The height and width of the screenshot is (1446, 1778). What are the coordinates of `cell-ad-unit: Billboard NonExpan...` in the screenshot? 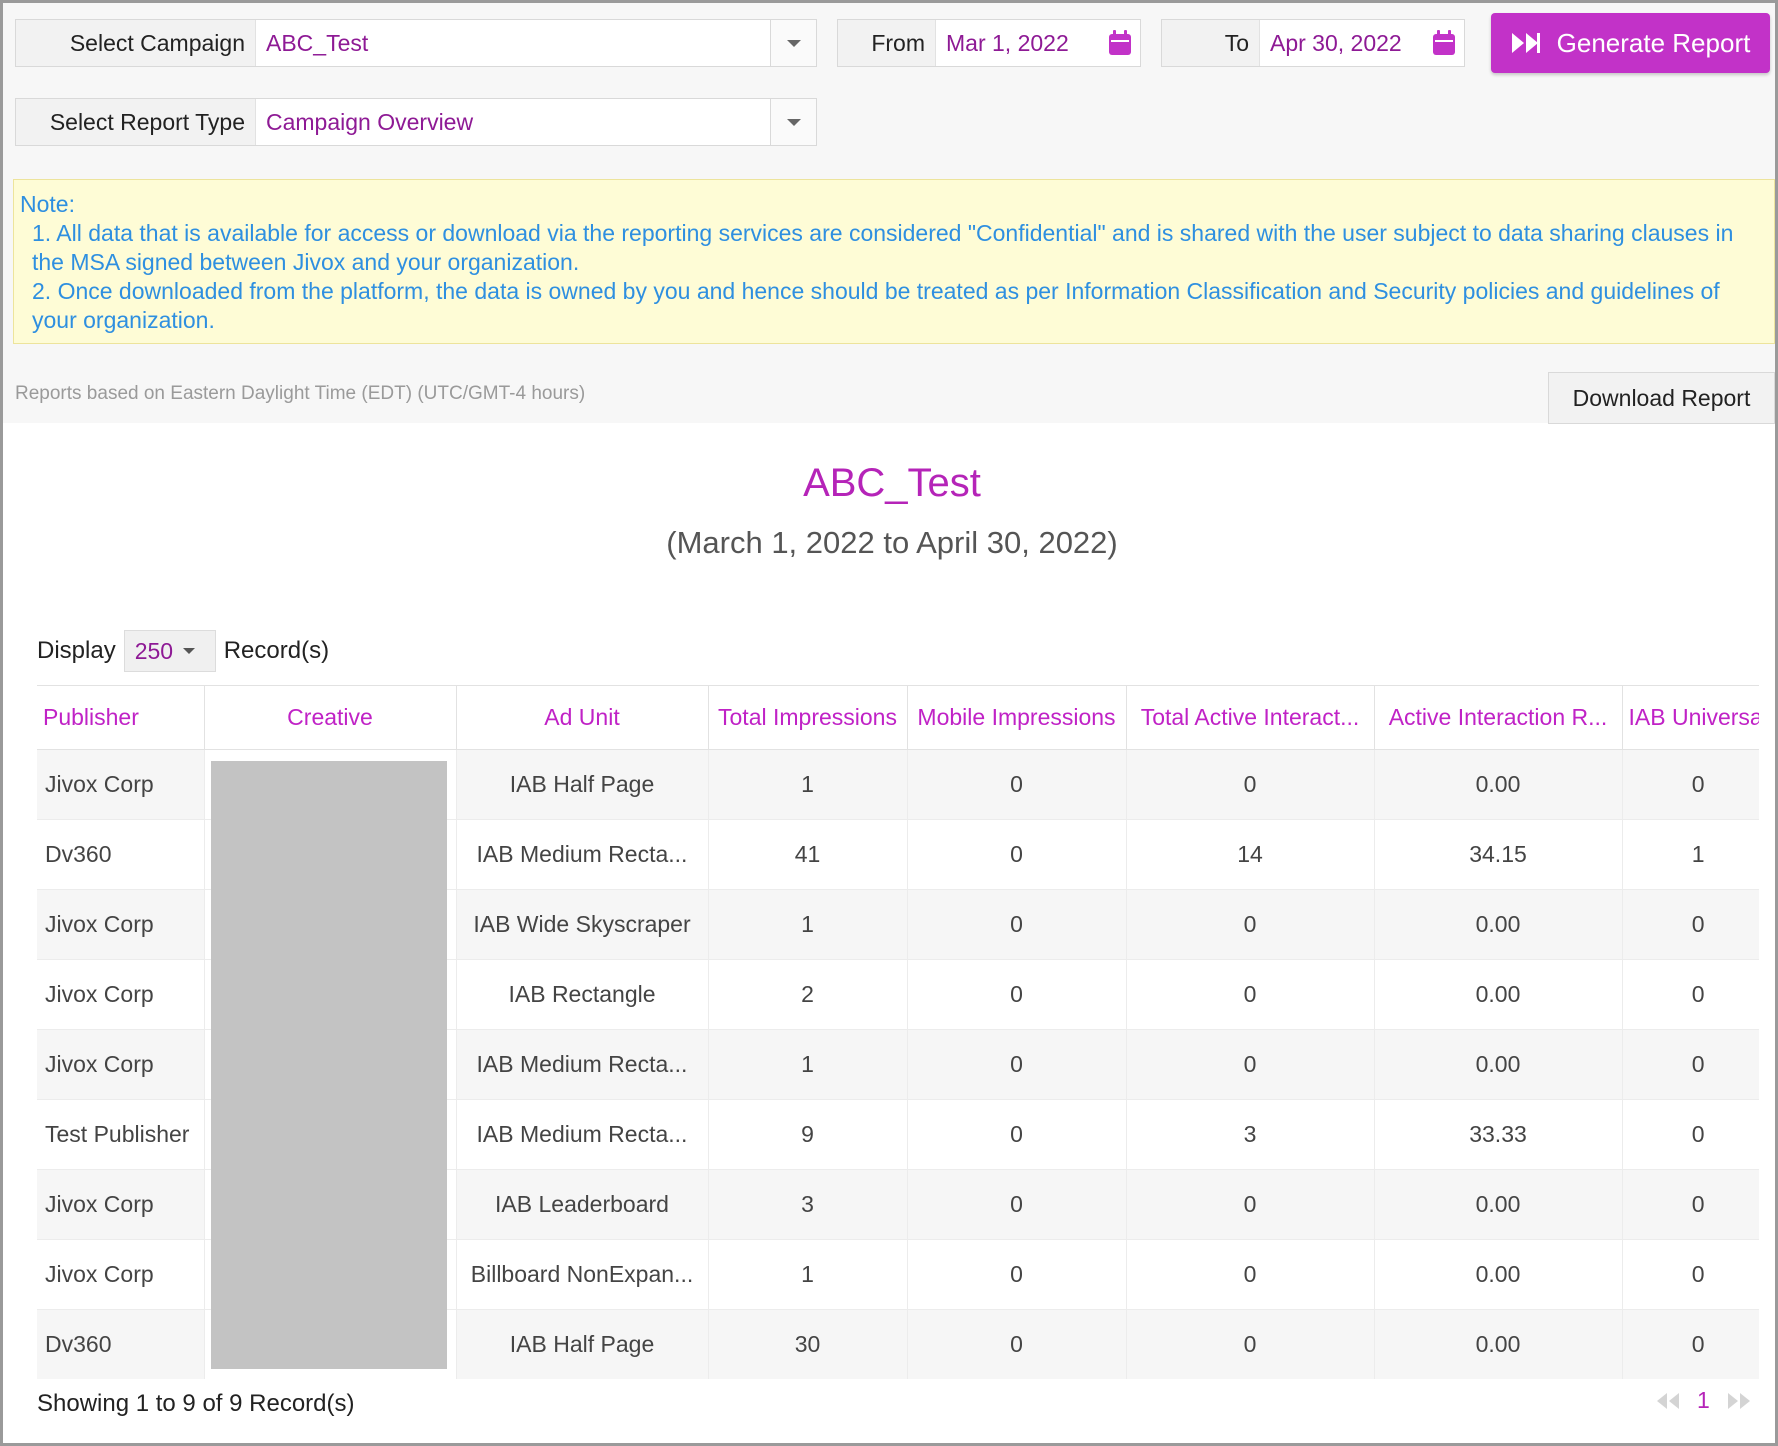 It's located at (582, 1274).